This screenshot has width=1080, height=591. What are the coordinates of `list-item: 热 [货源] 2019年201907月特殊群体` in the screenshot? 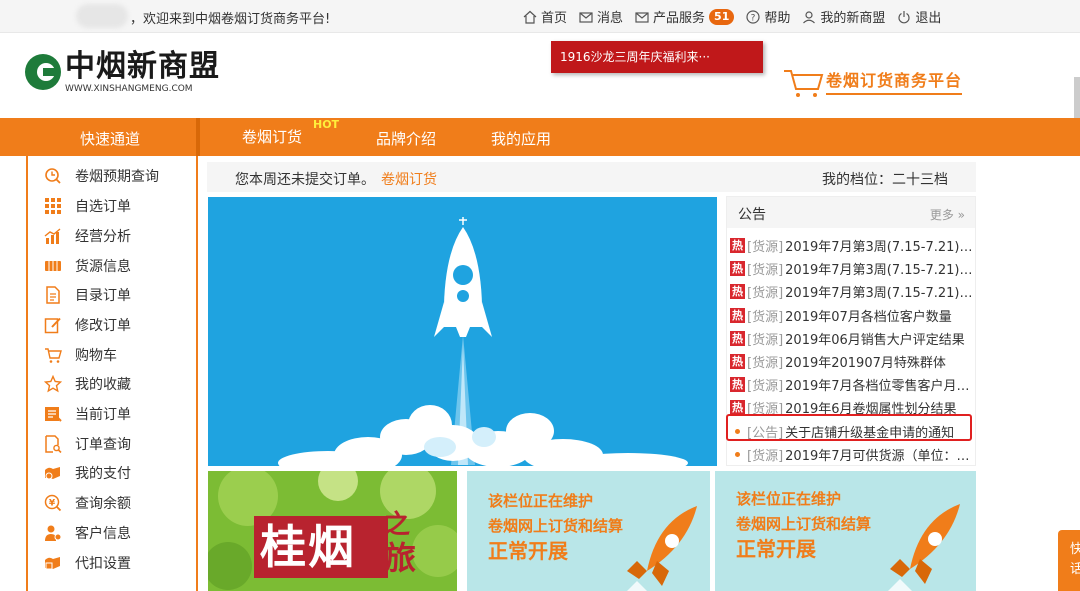 It's located at (852, 361).